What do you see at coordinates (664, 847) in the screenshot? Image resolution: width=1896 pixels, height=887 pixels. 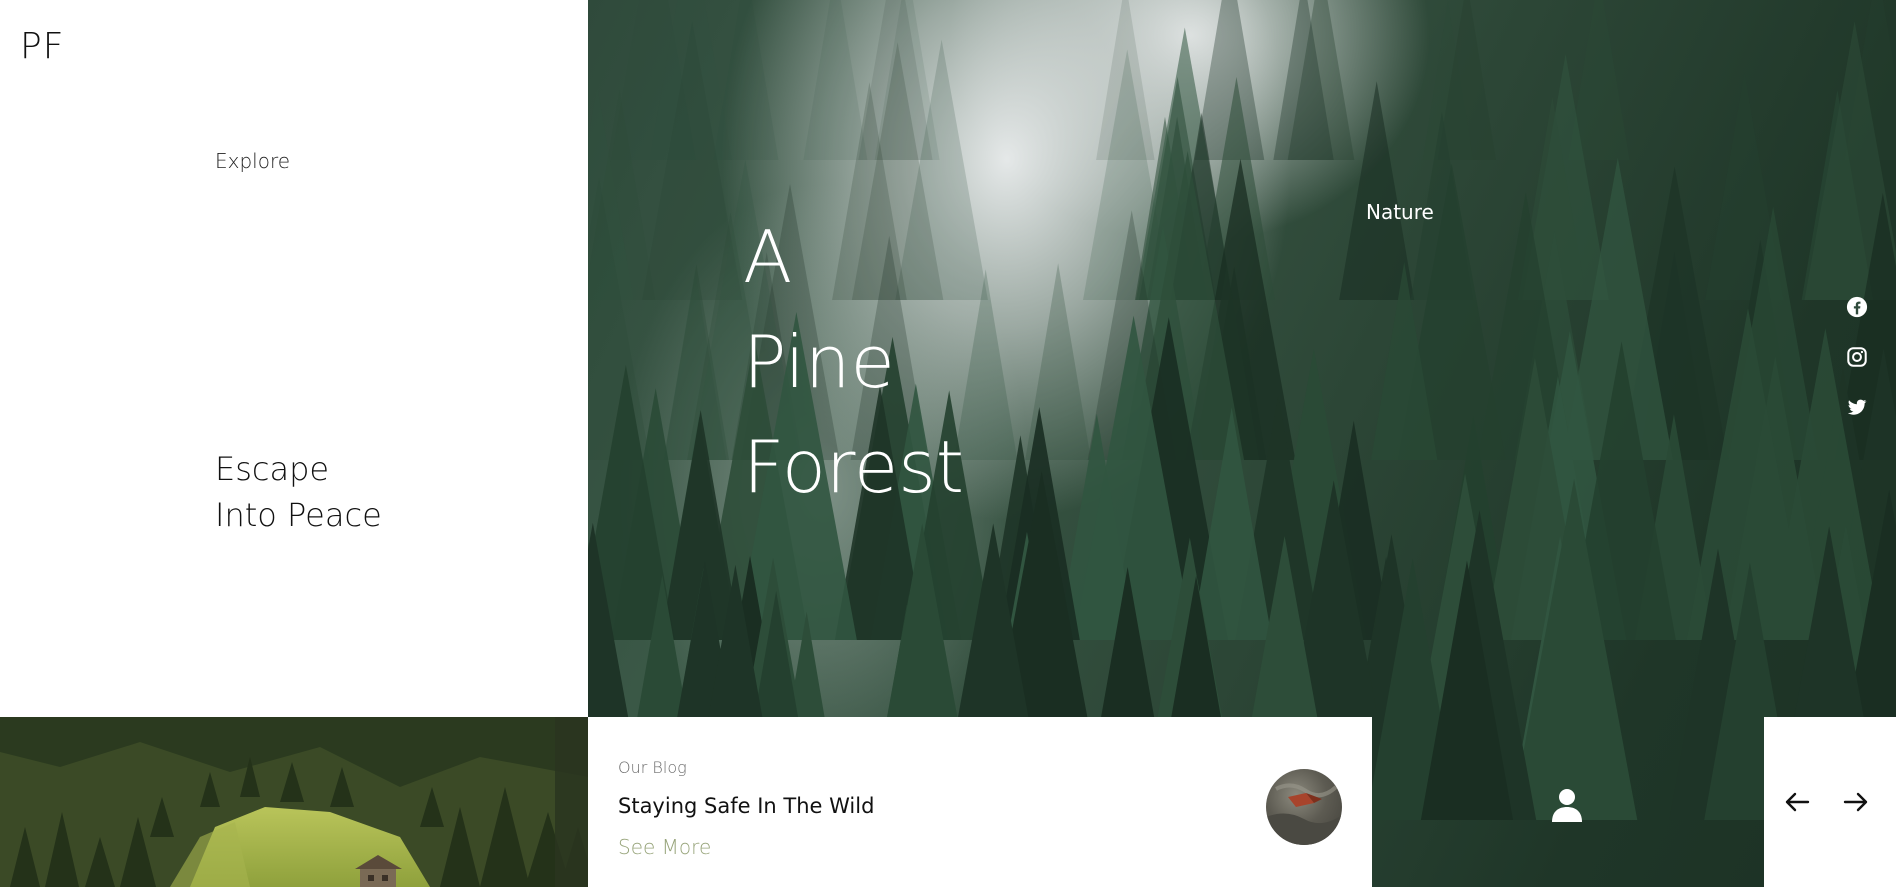 I see `see-more-link: See More` at bounding box center [664, 847].